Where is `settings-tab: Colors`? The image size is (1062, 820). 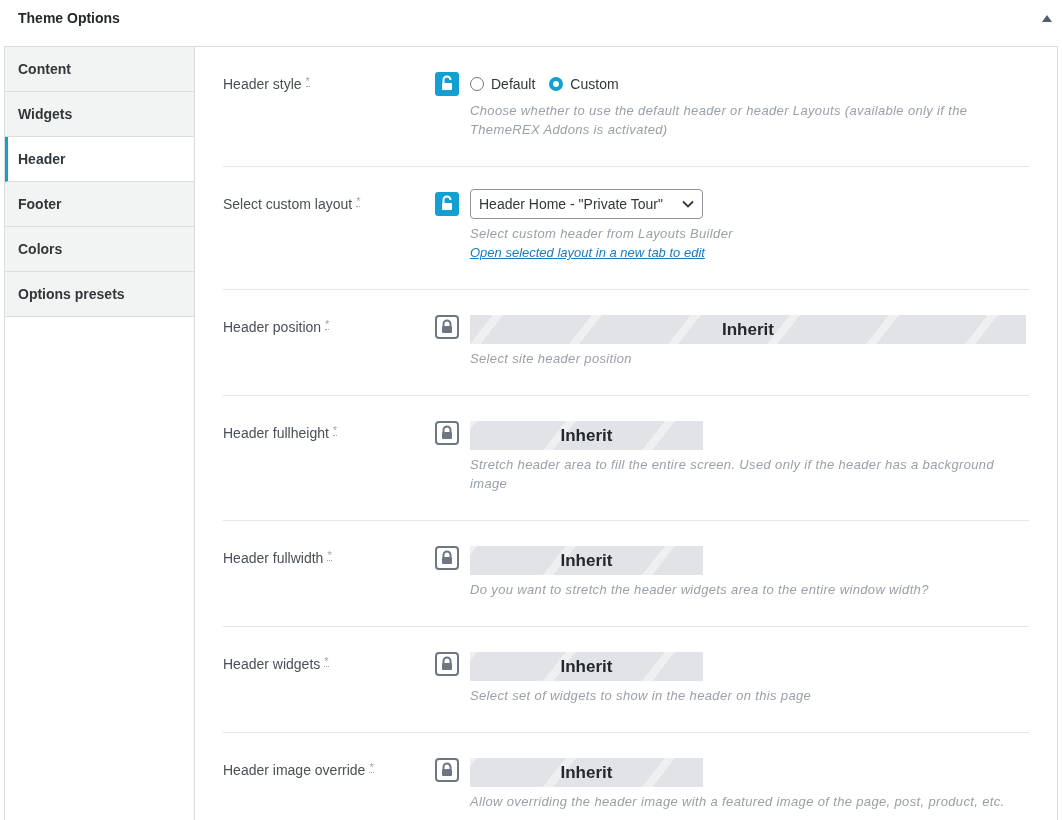
settings-tab: Colors is located at coordinates (100, 249).